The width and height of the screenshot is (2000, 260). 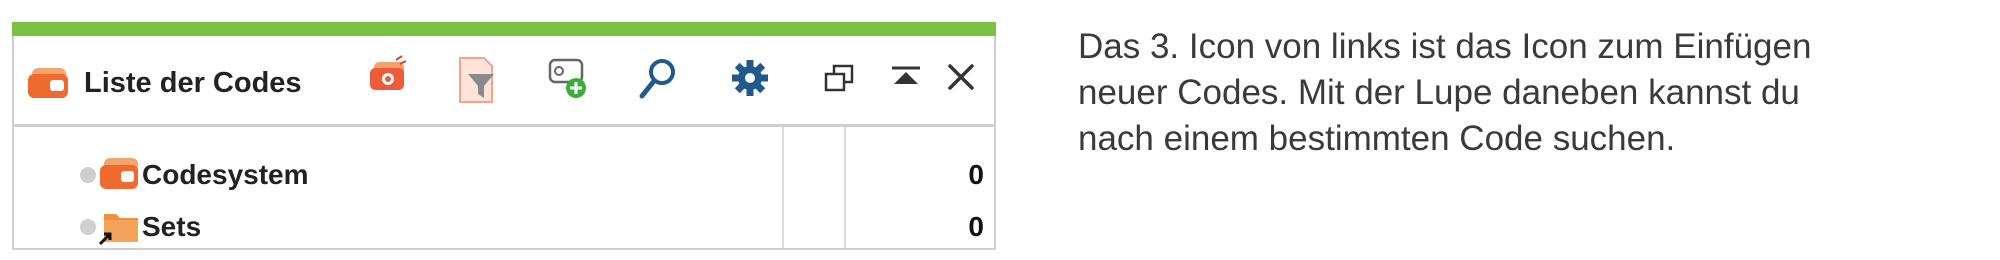 I want to click on collapse-up-icon, so click(x=910, y=80).